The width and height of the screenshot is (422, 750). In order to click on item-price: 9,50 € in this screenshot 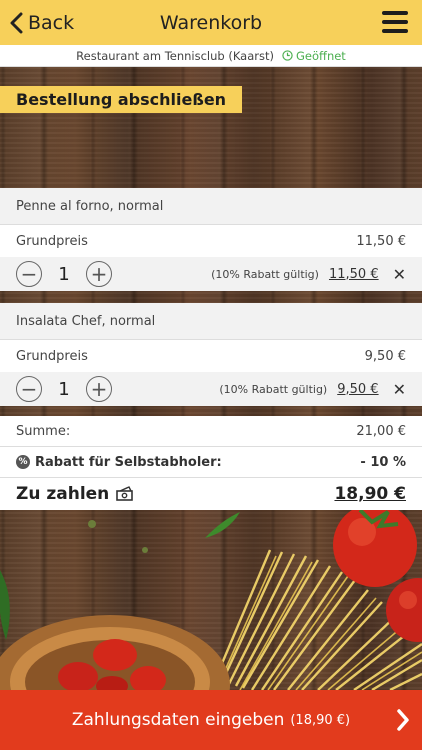, I will do `click(357, 389)`.